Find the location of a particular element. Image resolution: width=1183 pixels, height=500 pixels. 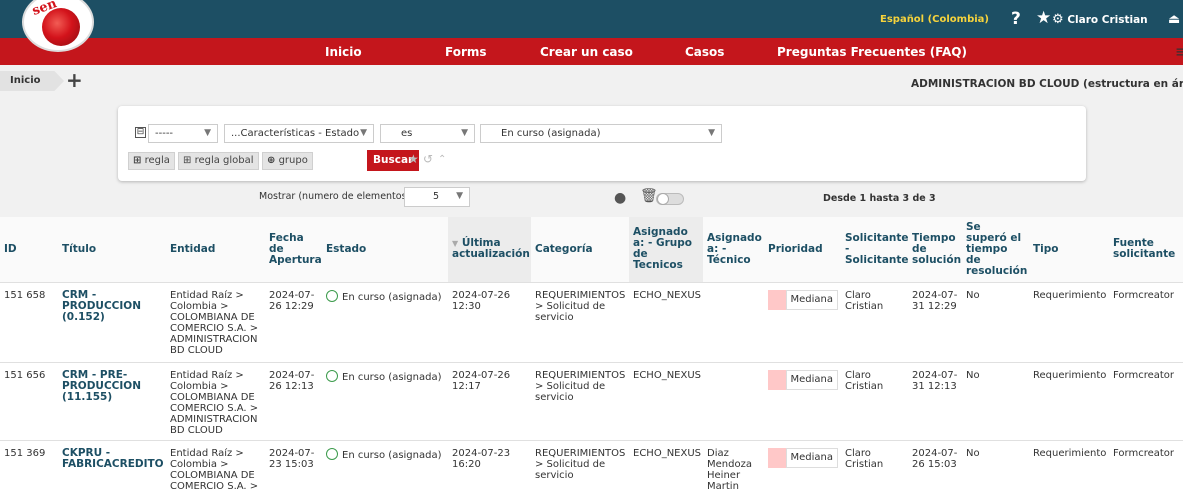

help-icon: ? is located at coordinates (1016, 19).